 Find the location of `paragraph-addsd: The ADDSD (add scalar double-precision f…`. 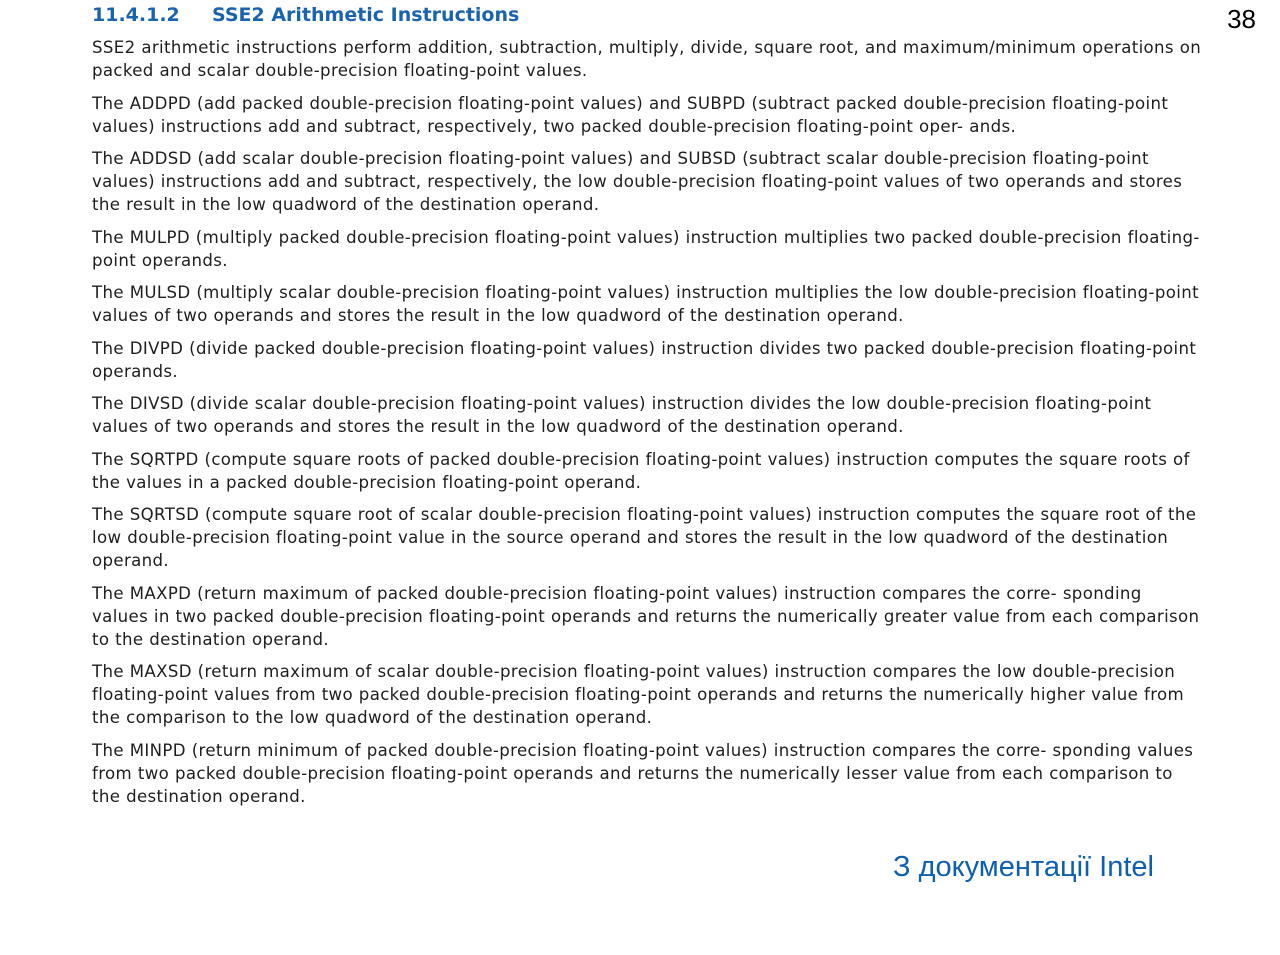

paragraph-addsd: The ADDSD (add scalar double-precision f… is located at coordinates (637, 181).